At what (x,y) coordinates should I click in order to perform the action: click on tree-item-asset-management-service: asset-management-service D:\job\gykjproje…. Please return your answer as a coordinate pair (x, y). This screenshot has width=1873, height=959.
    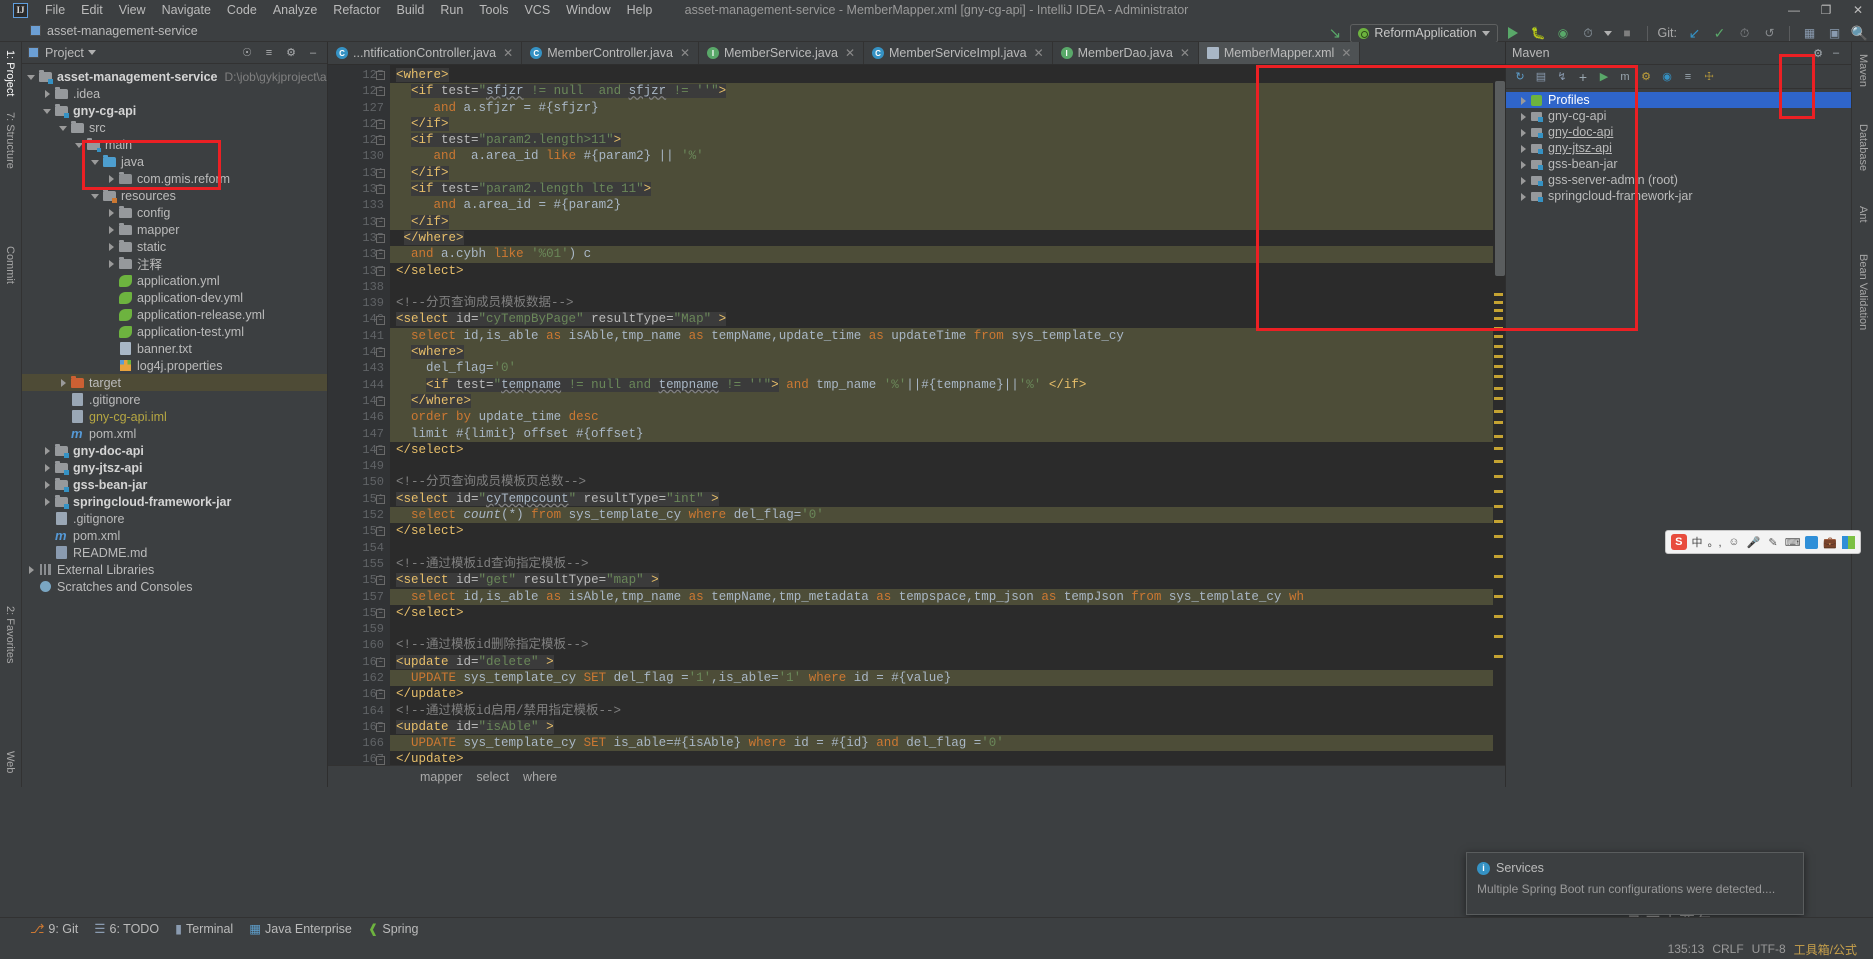
    Looking at the image, I should click on (174, 76).